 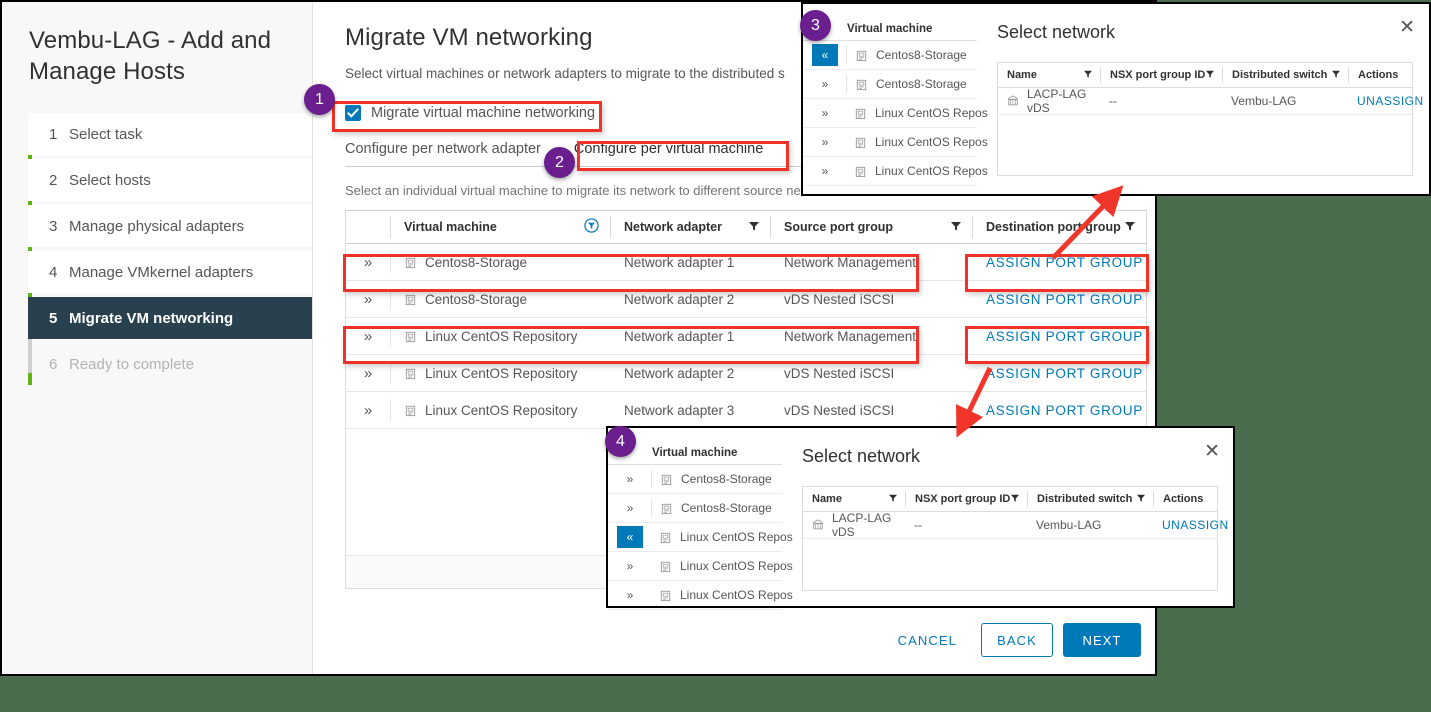 I want to click on wizard-button-bar: CANCEL BACK NEXT, so click(x=1010, y=640).